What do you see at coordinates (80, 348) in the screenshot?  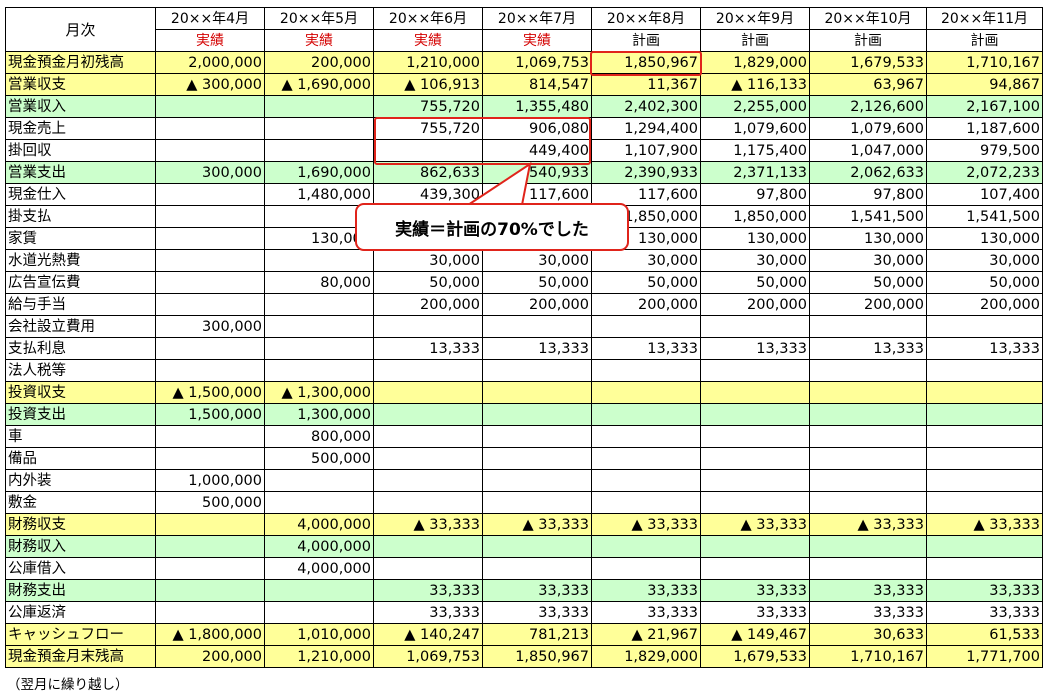 I see `row-label: 支払利息` at bounding box center [80, 348].